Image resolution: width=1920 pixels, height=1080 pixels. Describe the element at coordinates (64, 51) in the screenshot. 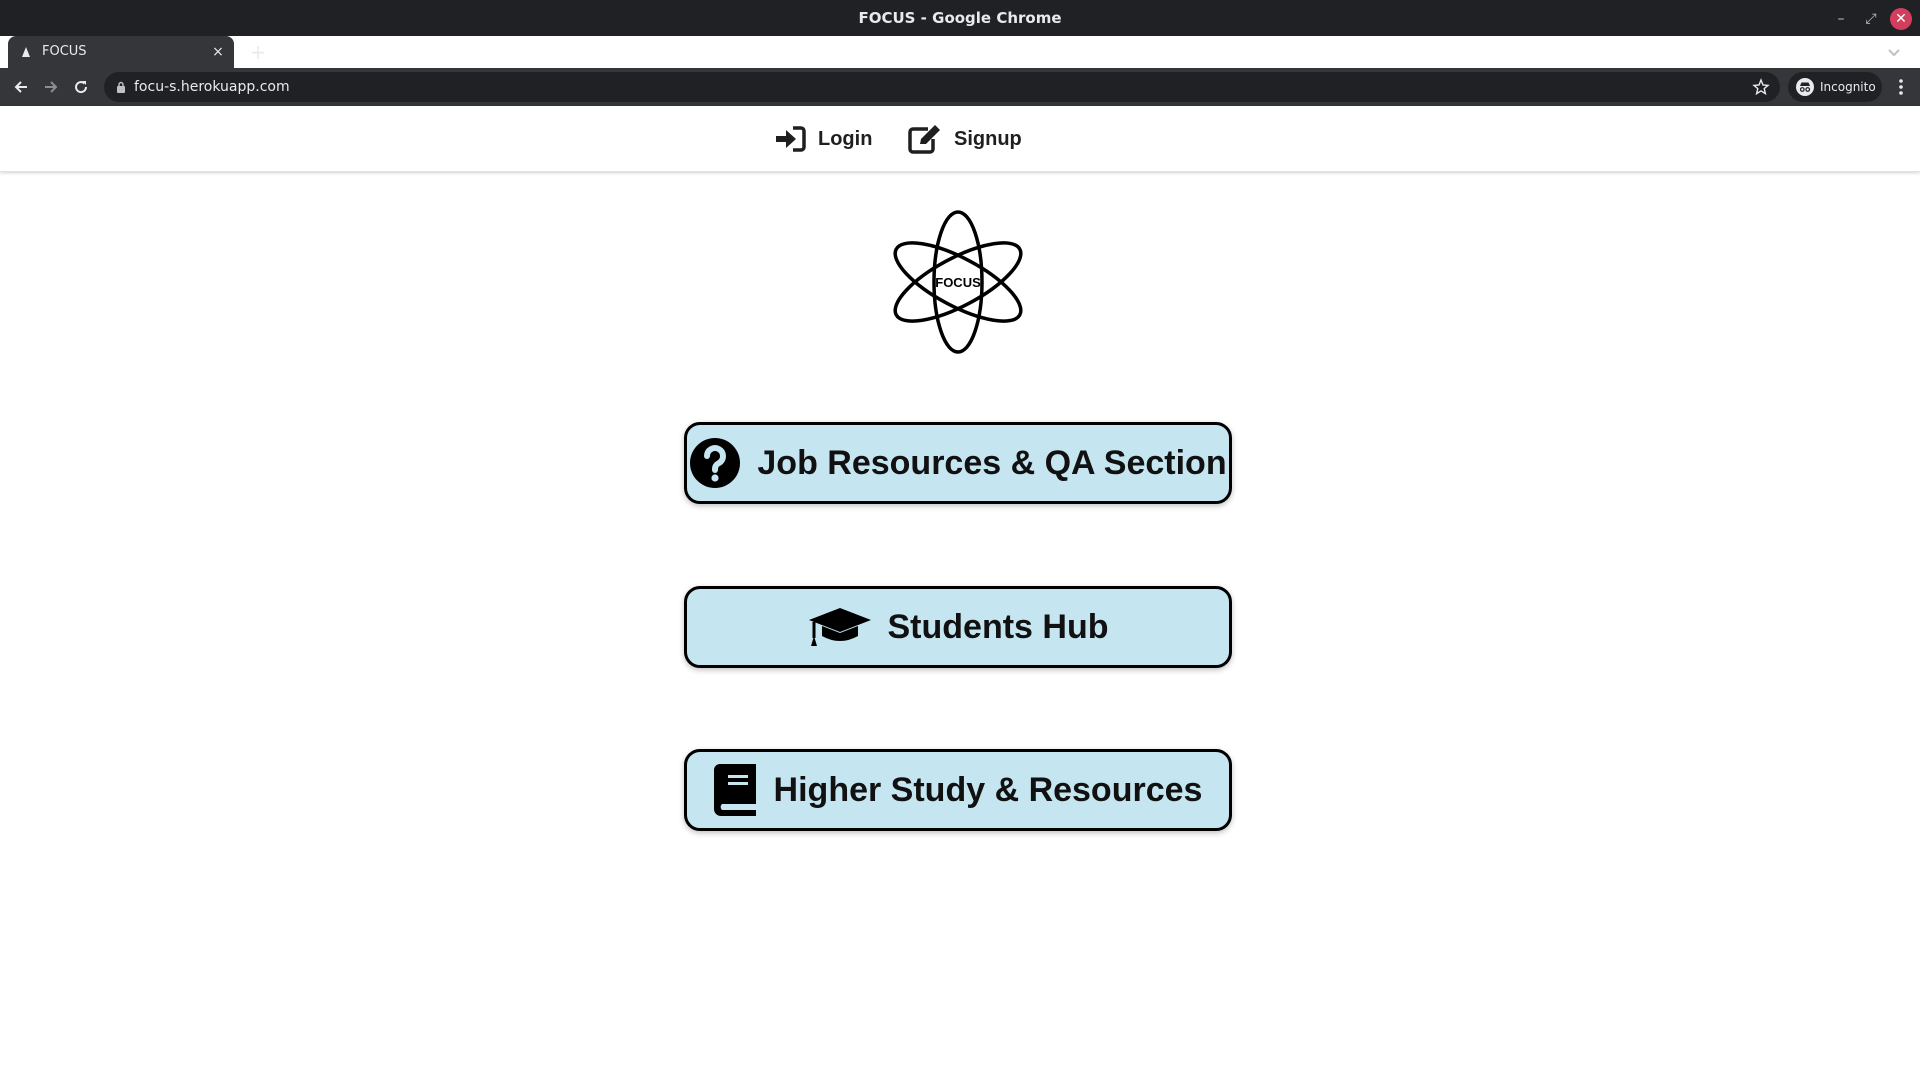

I see `tab-title: FOCUS` at that location.